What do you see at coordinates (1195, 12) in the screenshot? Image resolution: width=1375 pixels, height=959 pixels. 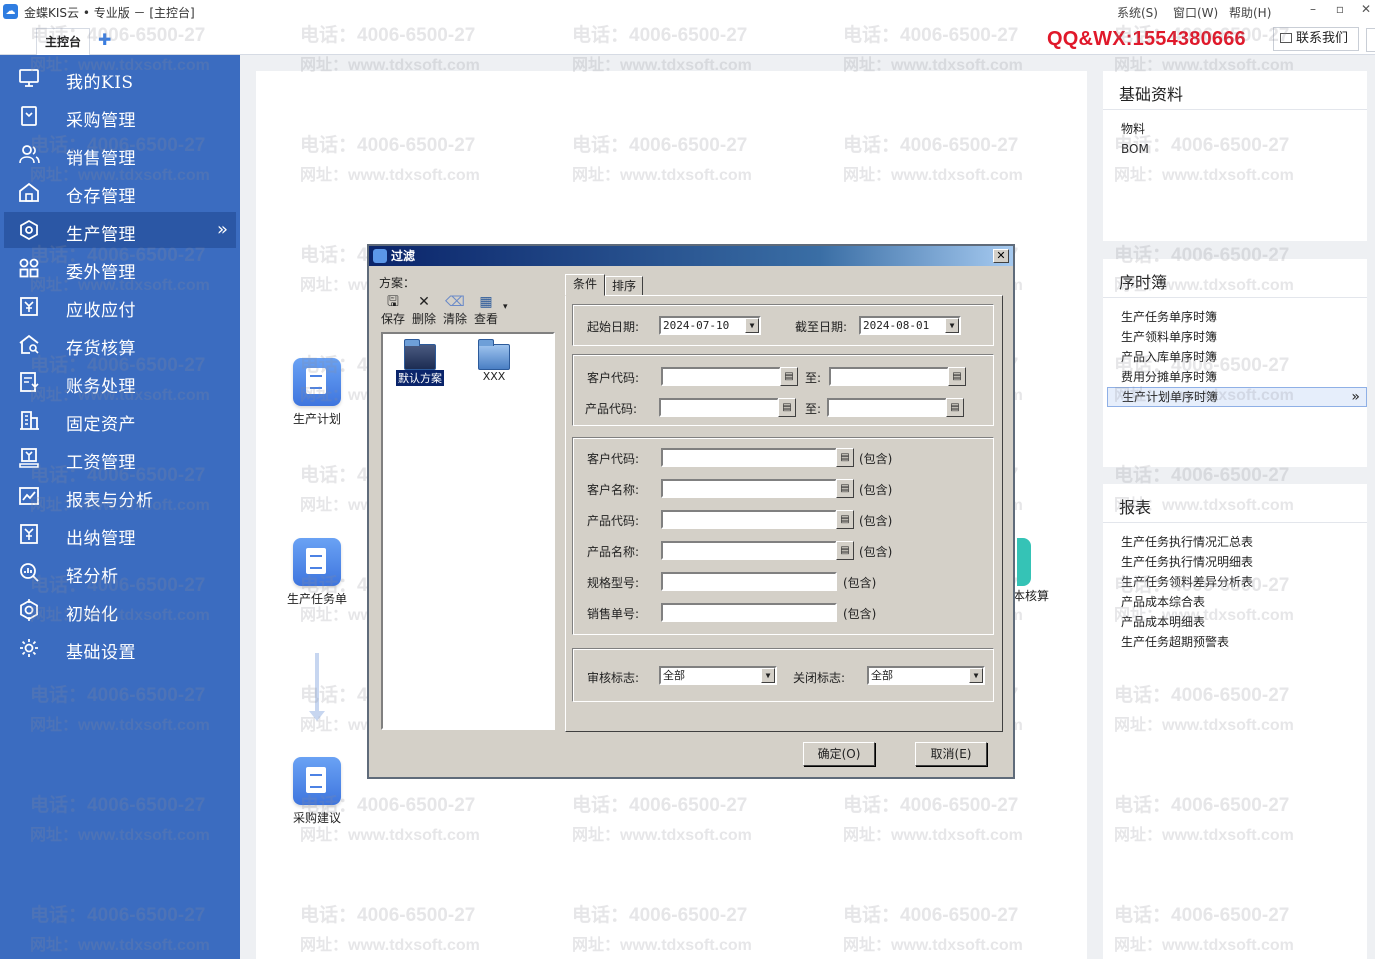 I see `menu-window: 窗口(W)` at bounding box center [1195, 12].